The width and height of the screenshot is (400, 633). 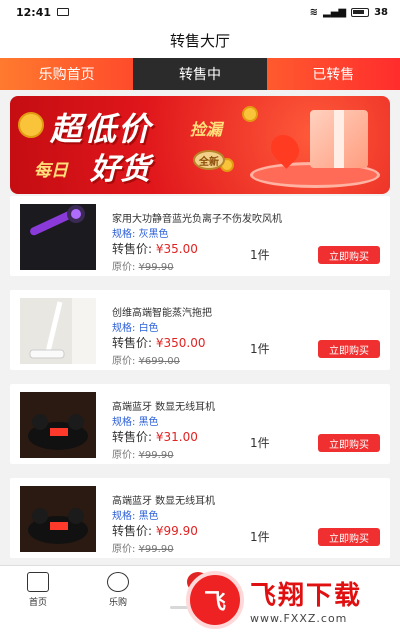 I want to click on message-icon, so click(x=63, y=12).